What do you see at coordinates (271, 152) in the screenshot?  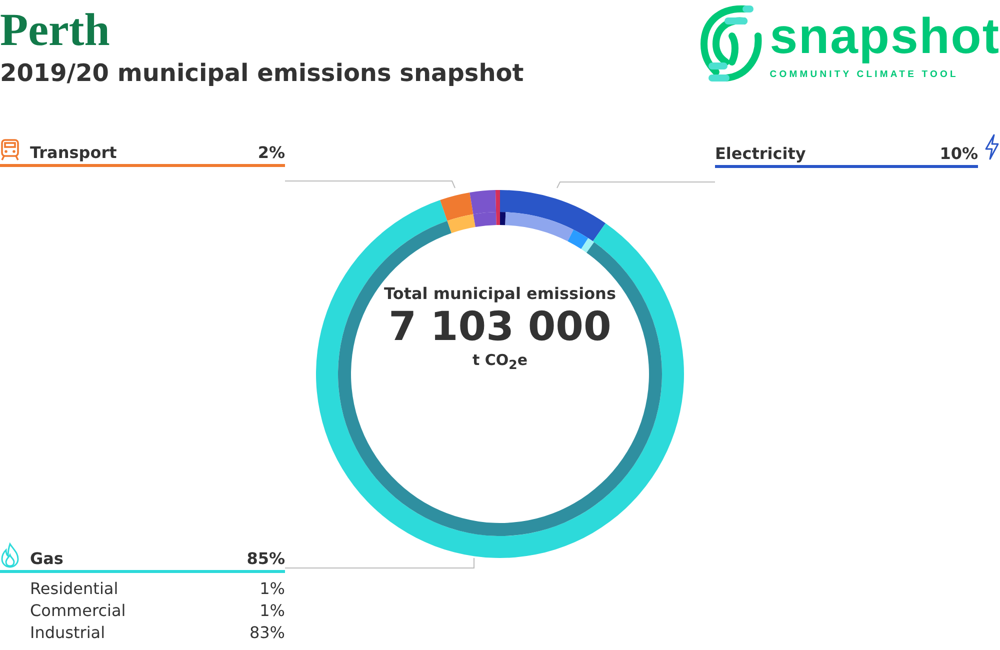 I see `sector-share: 2%` at bounding box center [271, 152].